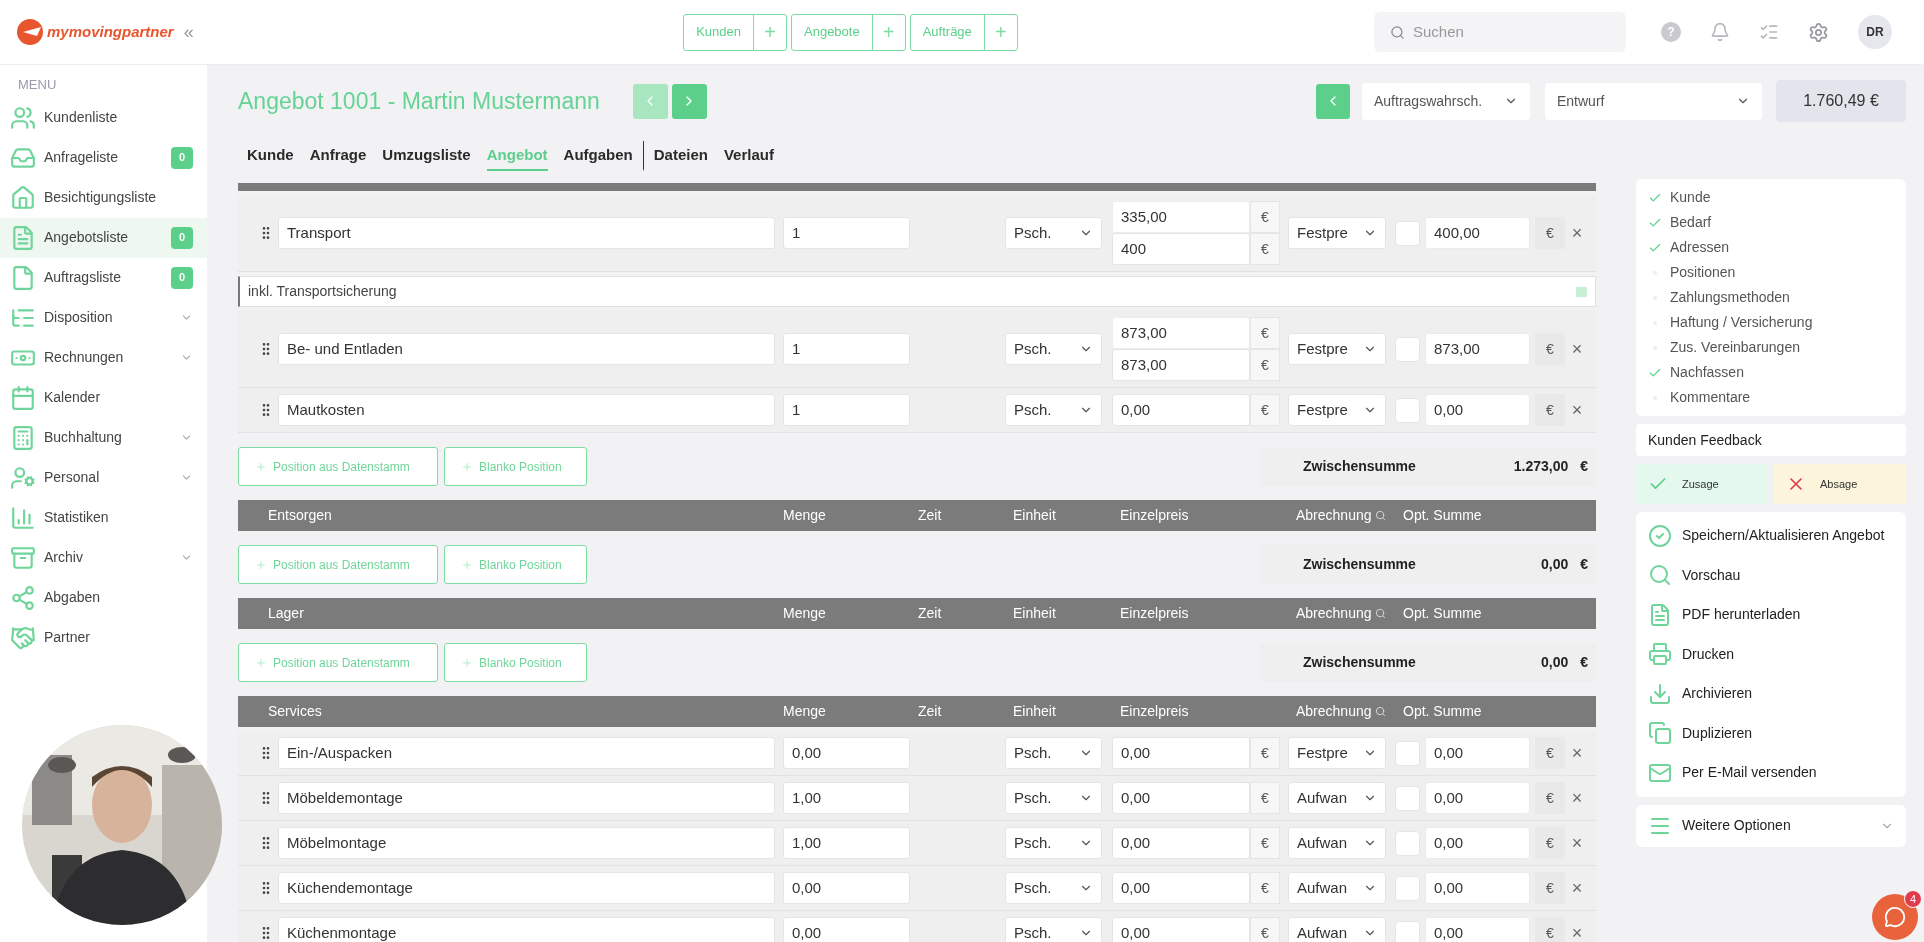  I want to click on position-name-field: Küchendemontage, so click(526, 888).